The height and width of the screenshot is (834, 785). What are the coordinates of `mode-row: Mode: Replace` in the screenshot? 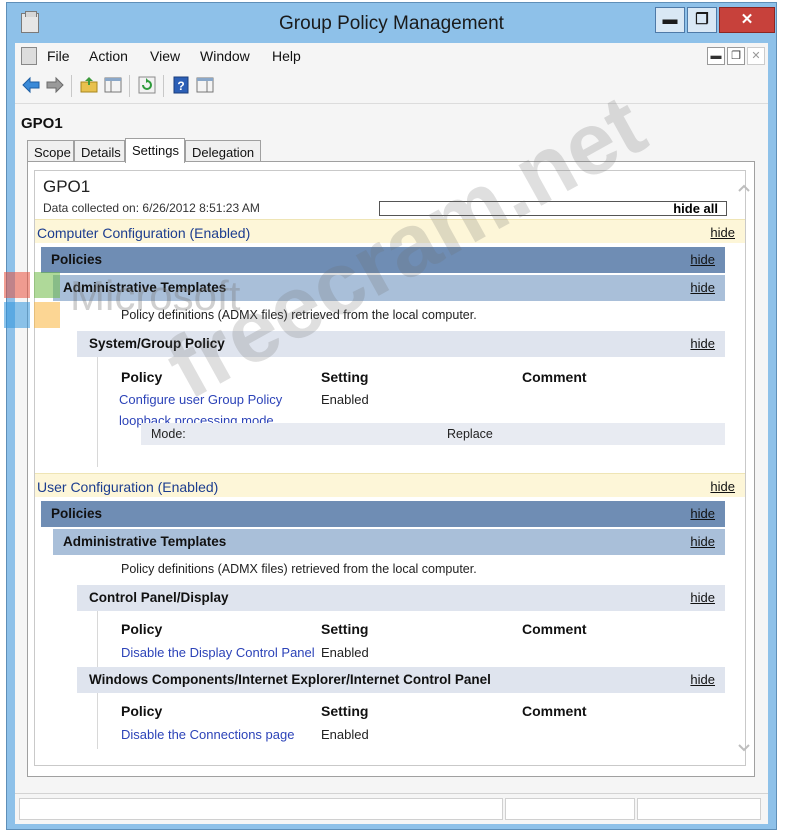 It's located at (433, 434).